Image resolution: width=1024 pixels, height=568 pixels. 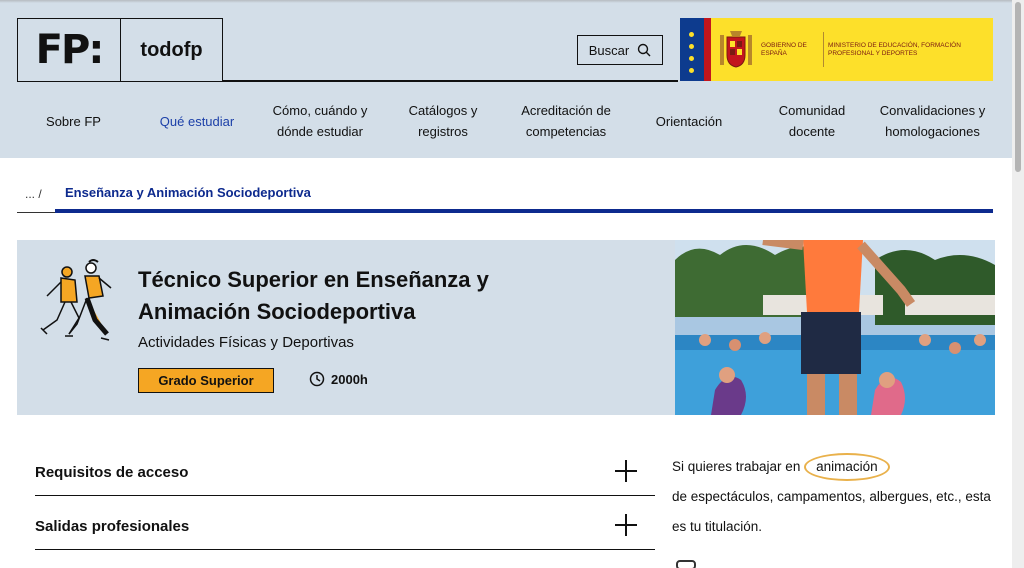 What do you see at coordinates (1018, 87) in the screenshot?
I see `scrollbar-thumb` at bounding box center [1018, 87].